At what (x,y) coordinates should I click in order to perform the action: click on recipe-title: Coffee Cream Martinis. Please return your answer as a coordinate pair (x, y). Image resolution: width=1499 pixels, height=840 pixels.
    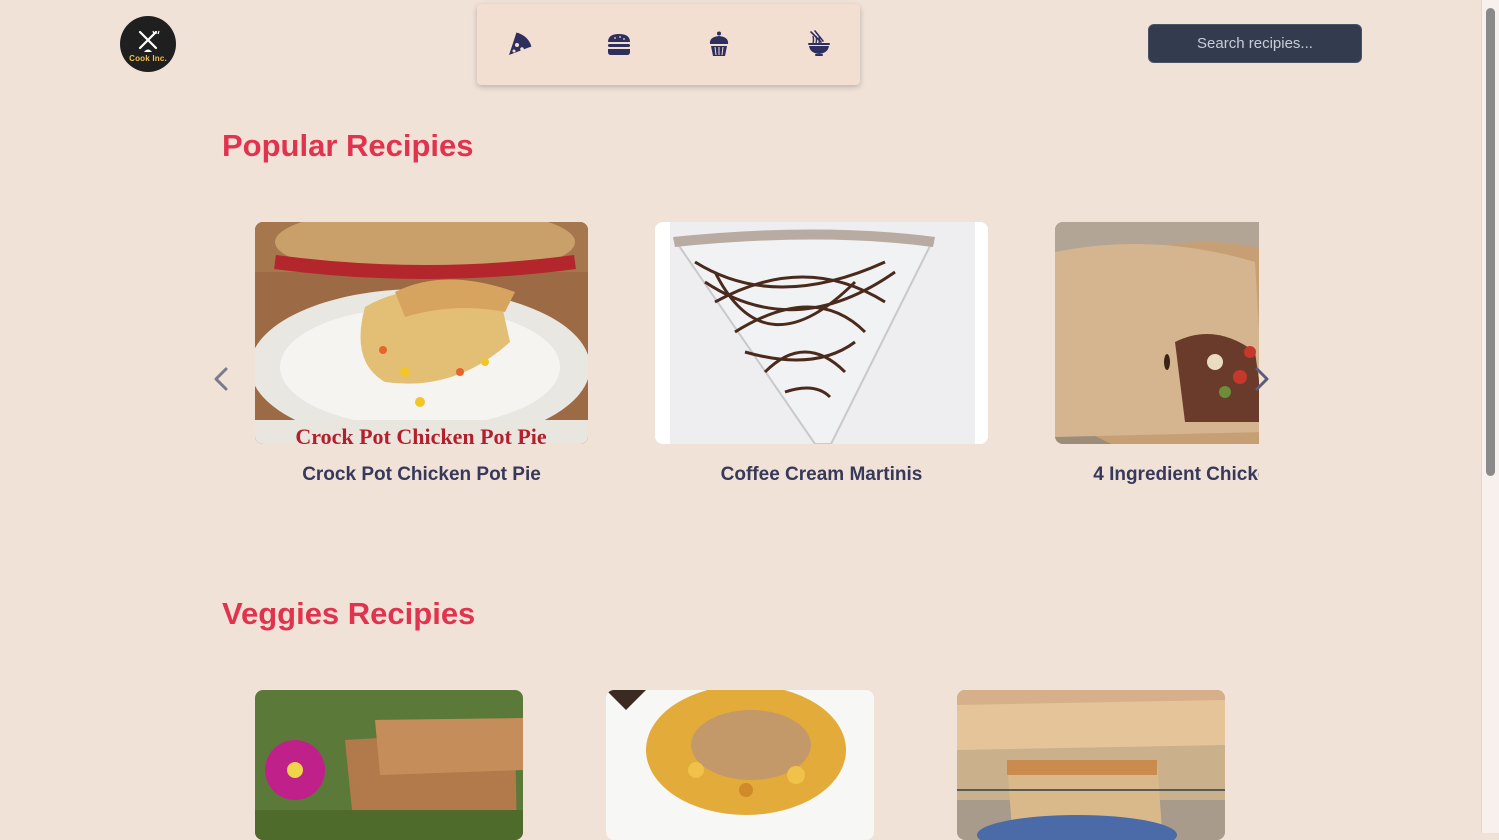
    Looking at the image, I should click on (821, 475).